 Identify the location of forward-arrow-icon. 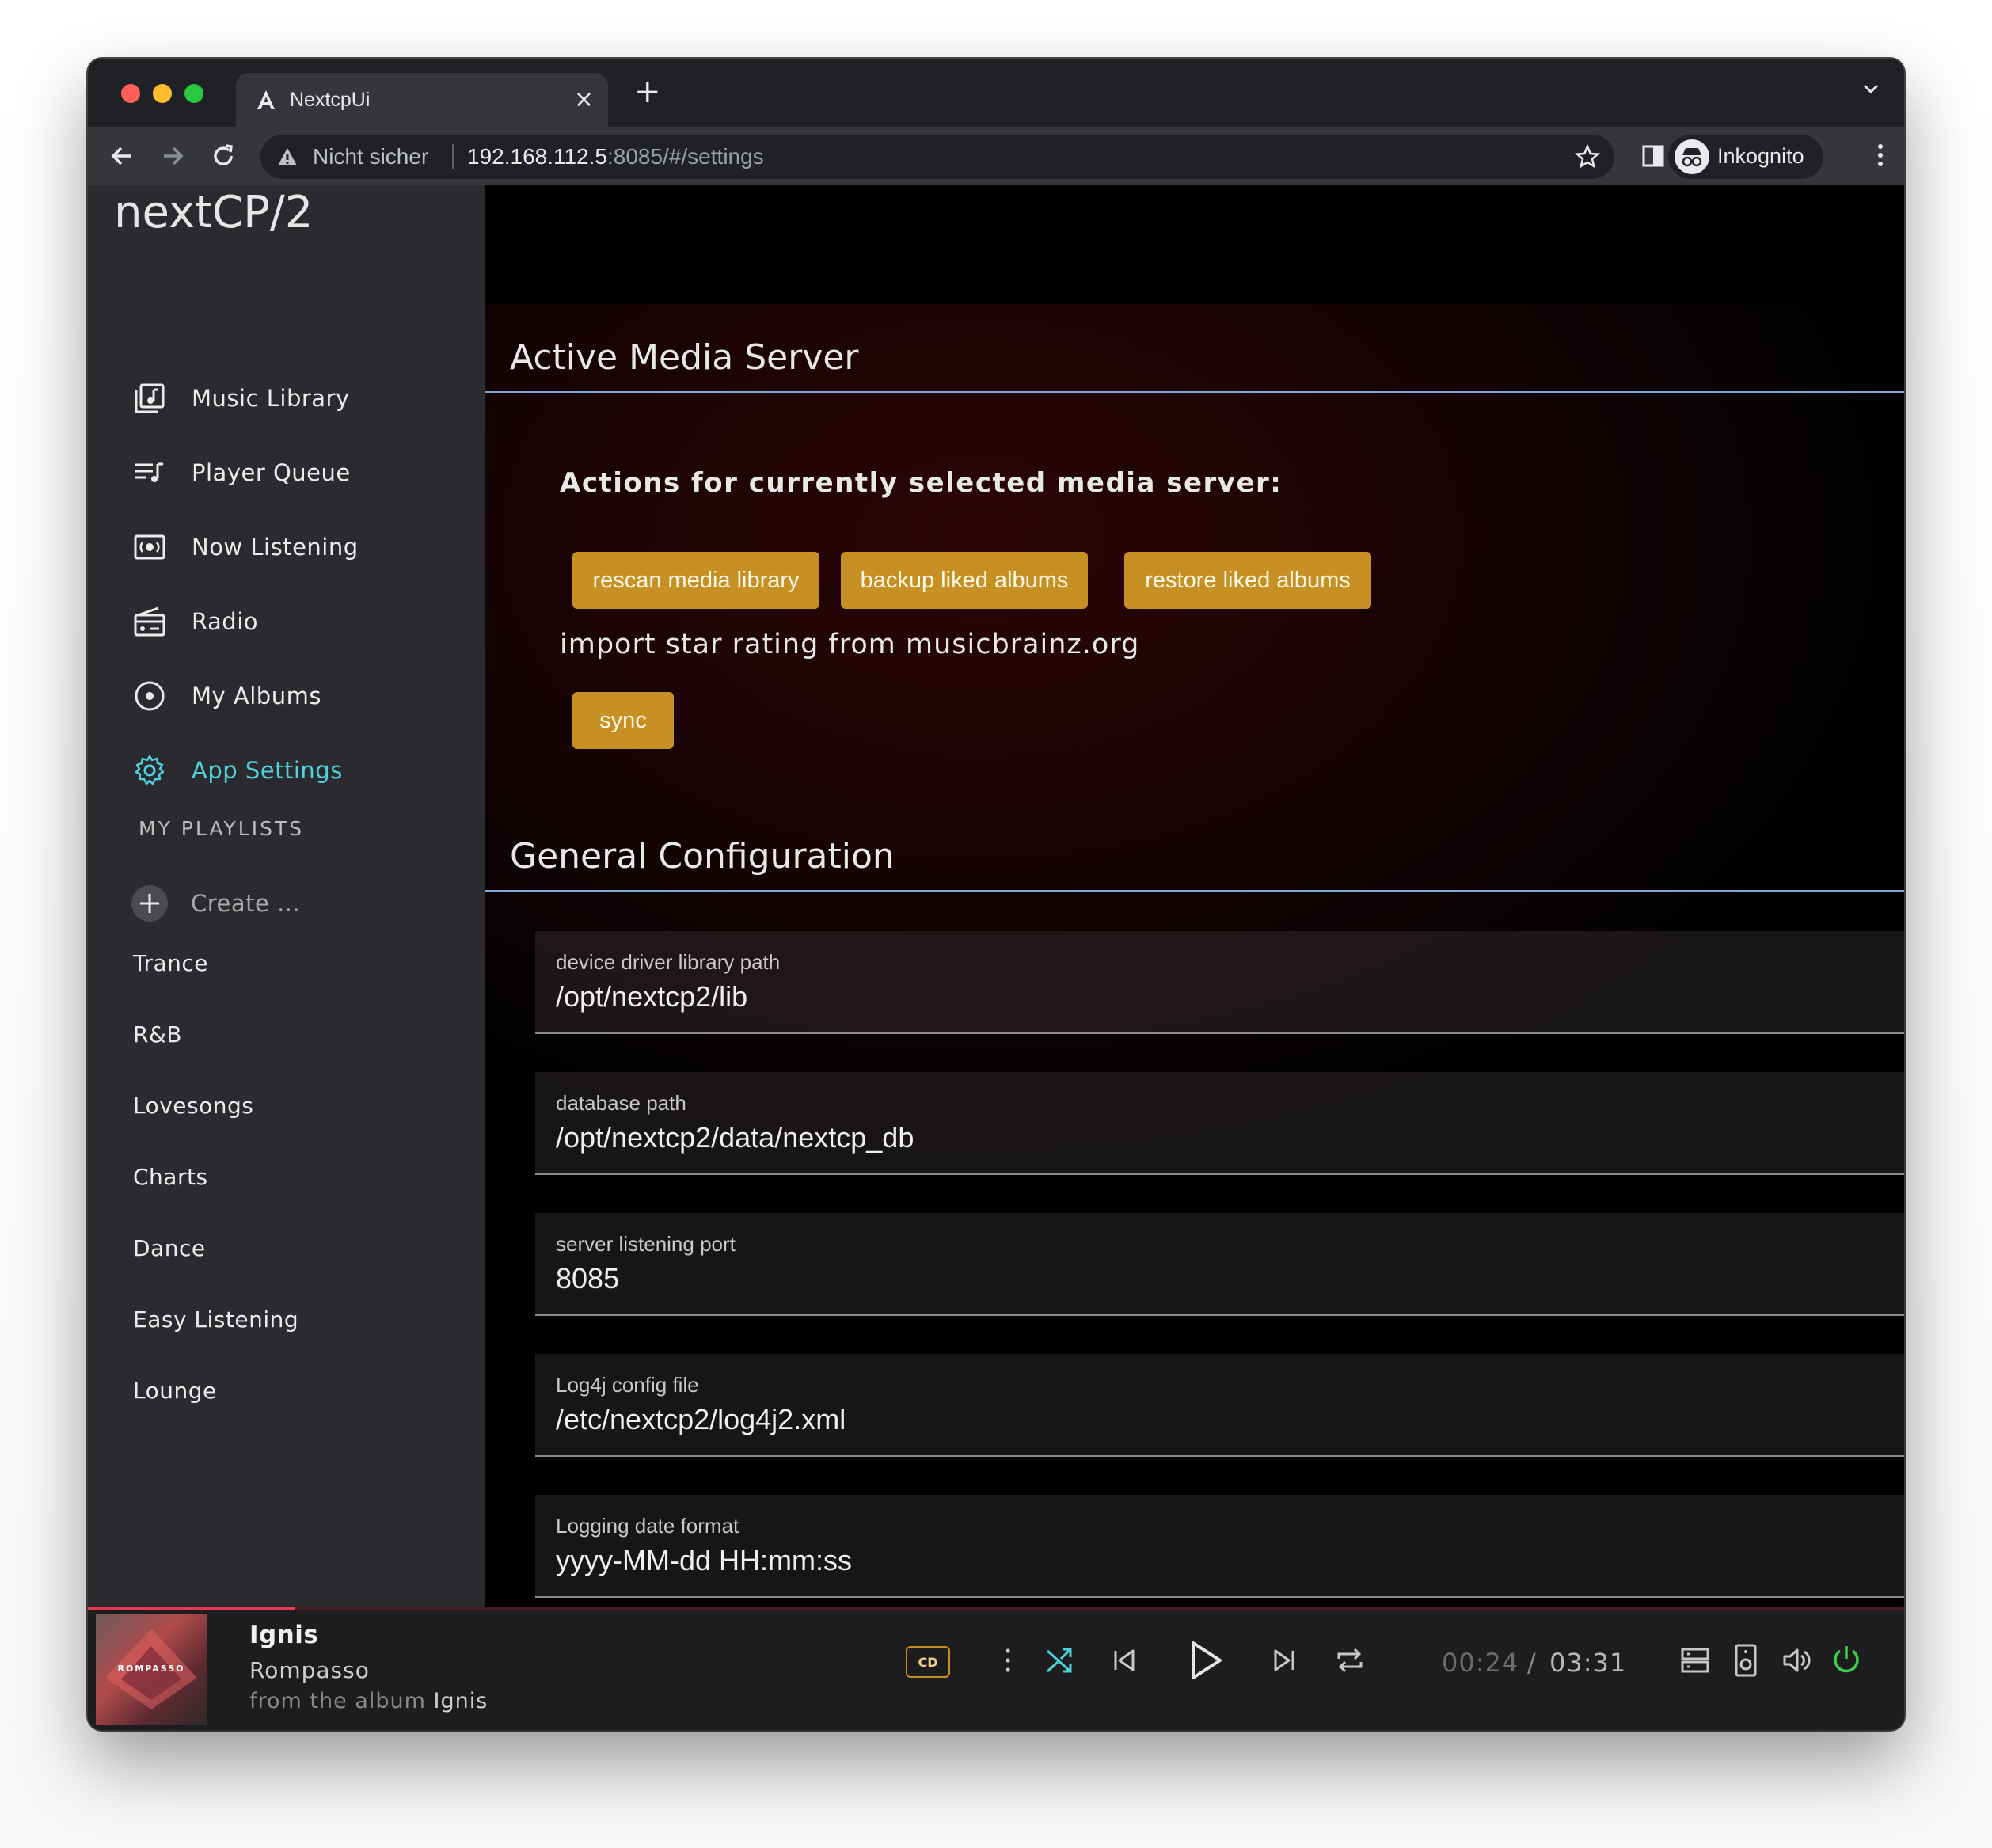
(173, 156).